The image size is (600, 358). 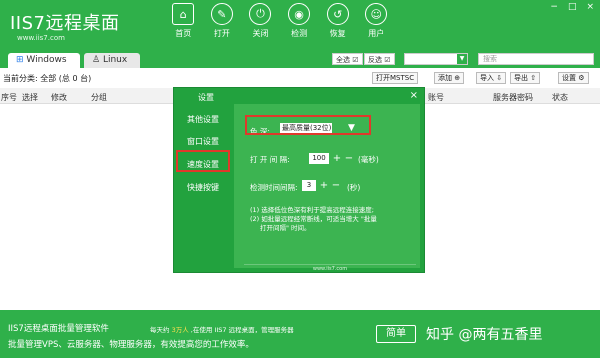 I want to click on image-watermark: 知乎 @两有五香里, so click(x=484, y=335).